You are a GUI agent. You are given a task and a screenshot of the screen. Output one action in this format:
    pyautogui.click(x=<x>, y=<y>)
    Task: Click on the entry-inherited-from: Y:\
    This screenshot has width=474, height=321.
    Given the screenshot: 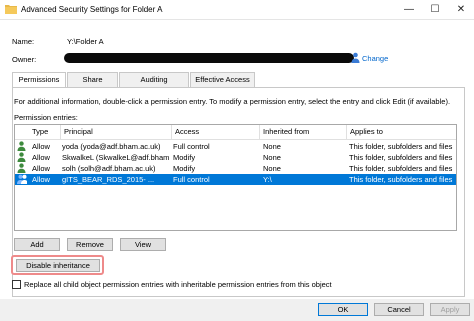 What is the action you would take?
    pyautogui.click(x=267, y=179)
    